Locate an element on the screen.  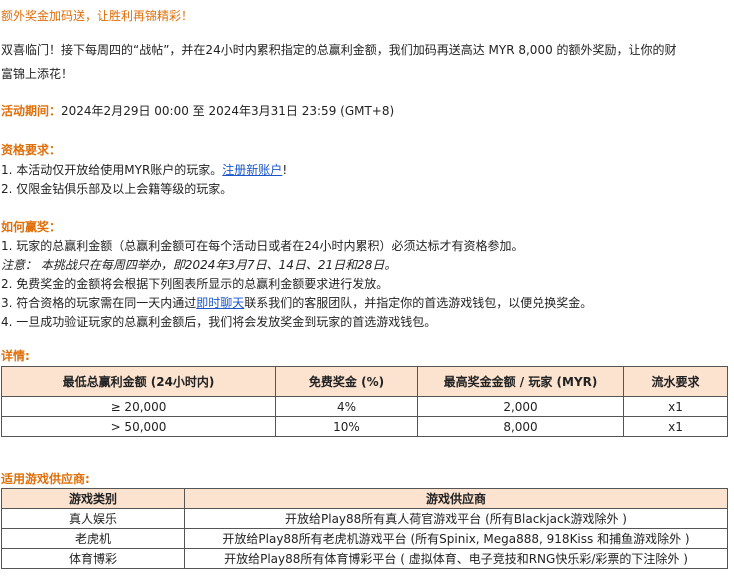
eligibility-item-2: 2. 仅限金钻俱乐部及以上会籍等级的玩家。 is located at coordinates (117, 189).